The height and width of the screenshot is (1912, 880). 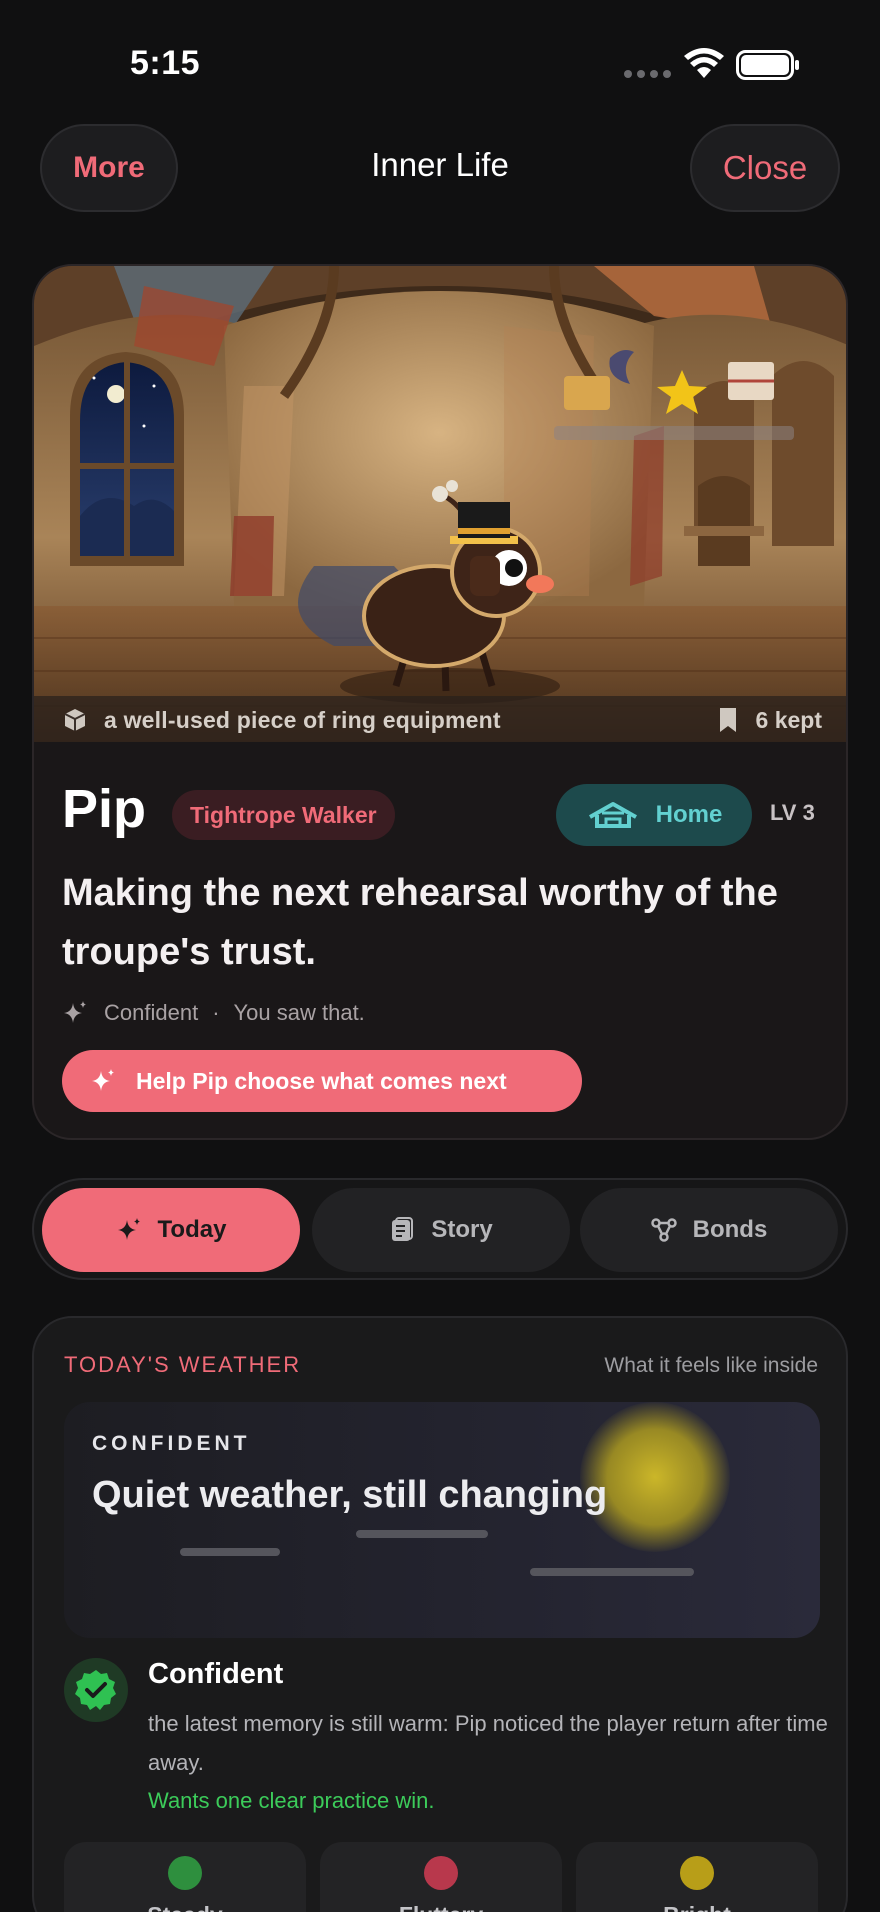 I want to click on state-want: Wants one clear practice win., so click(x=291, y=1800).